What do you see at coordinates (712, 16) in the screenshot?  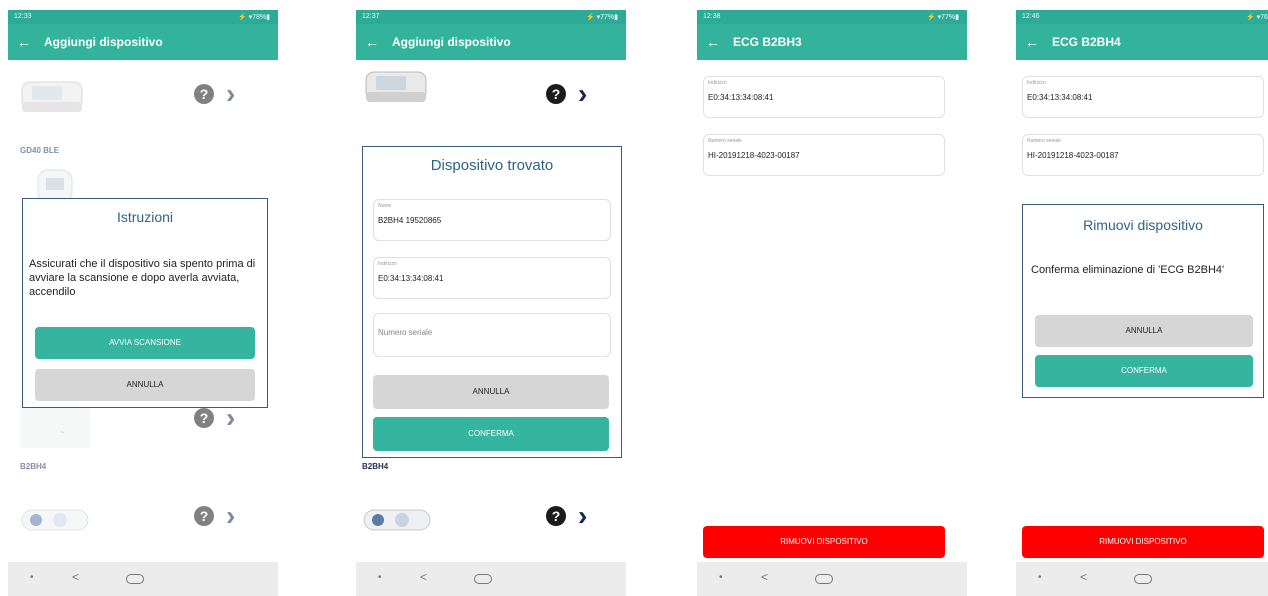 I see `status-time: 12:38` at bounding box center [712, 16].